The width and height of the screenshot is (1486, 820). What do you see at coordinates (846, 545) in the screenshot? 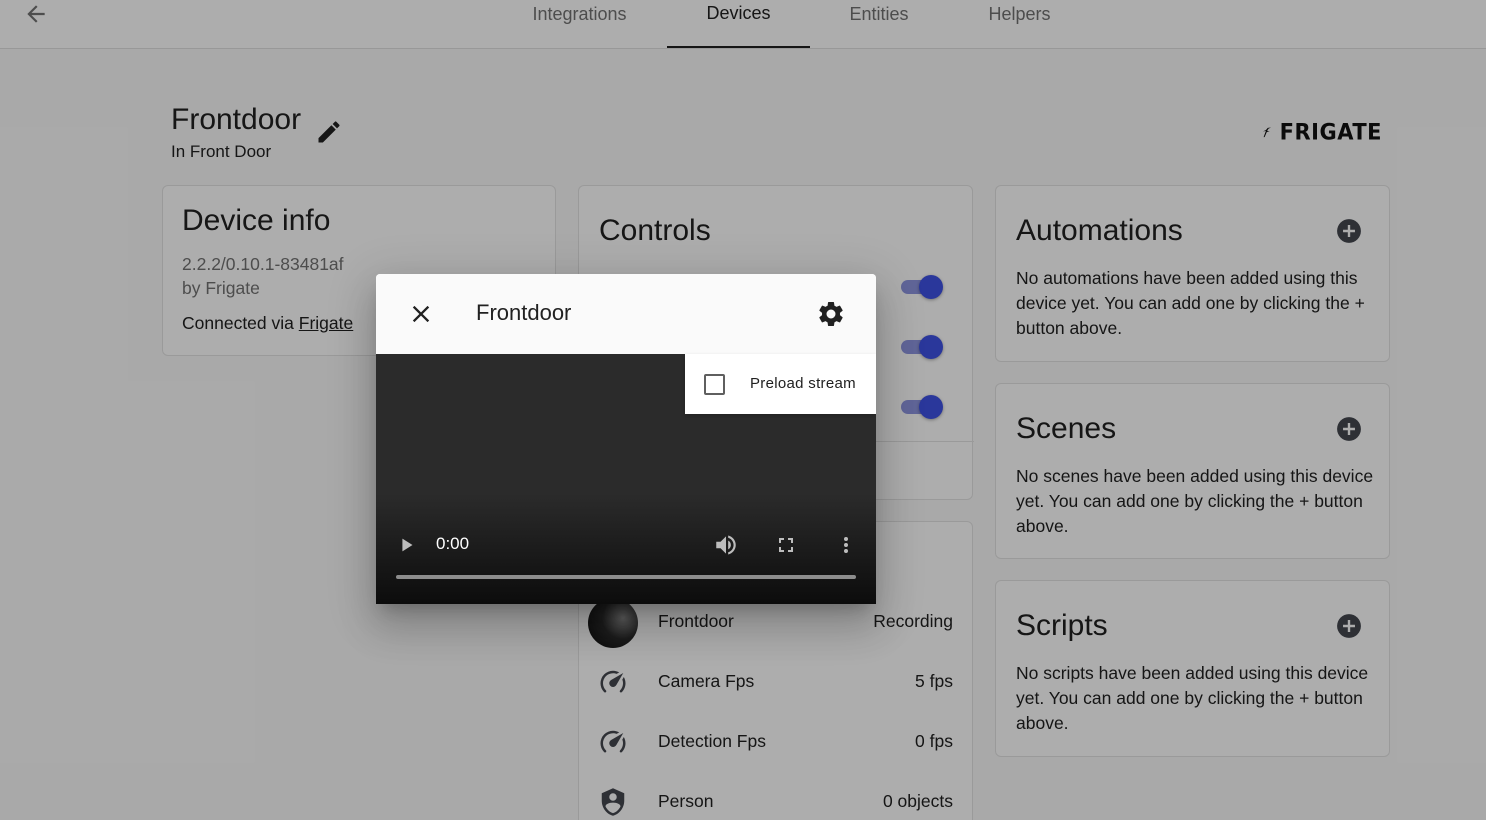
I see `more-vert-icon` at bounding box center [846, 545].